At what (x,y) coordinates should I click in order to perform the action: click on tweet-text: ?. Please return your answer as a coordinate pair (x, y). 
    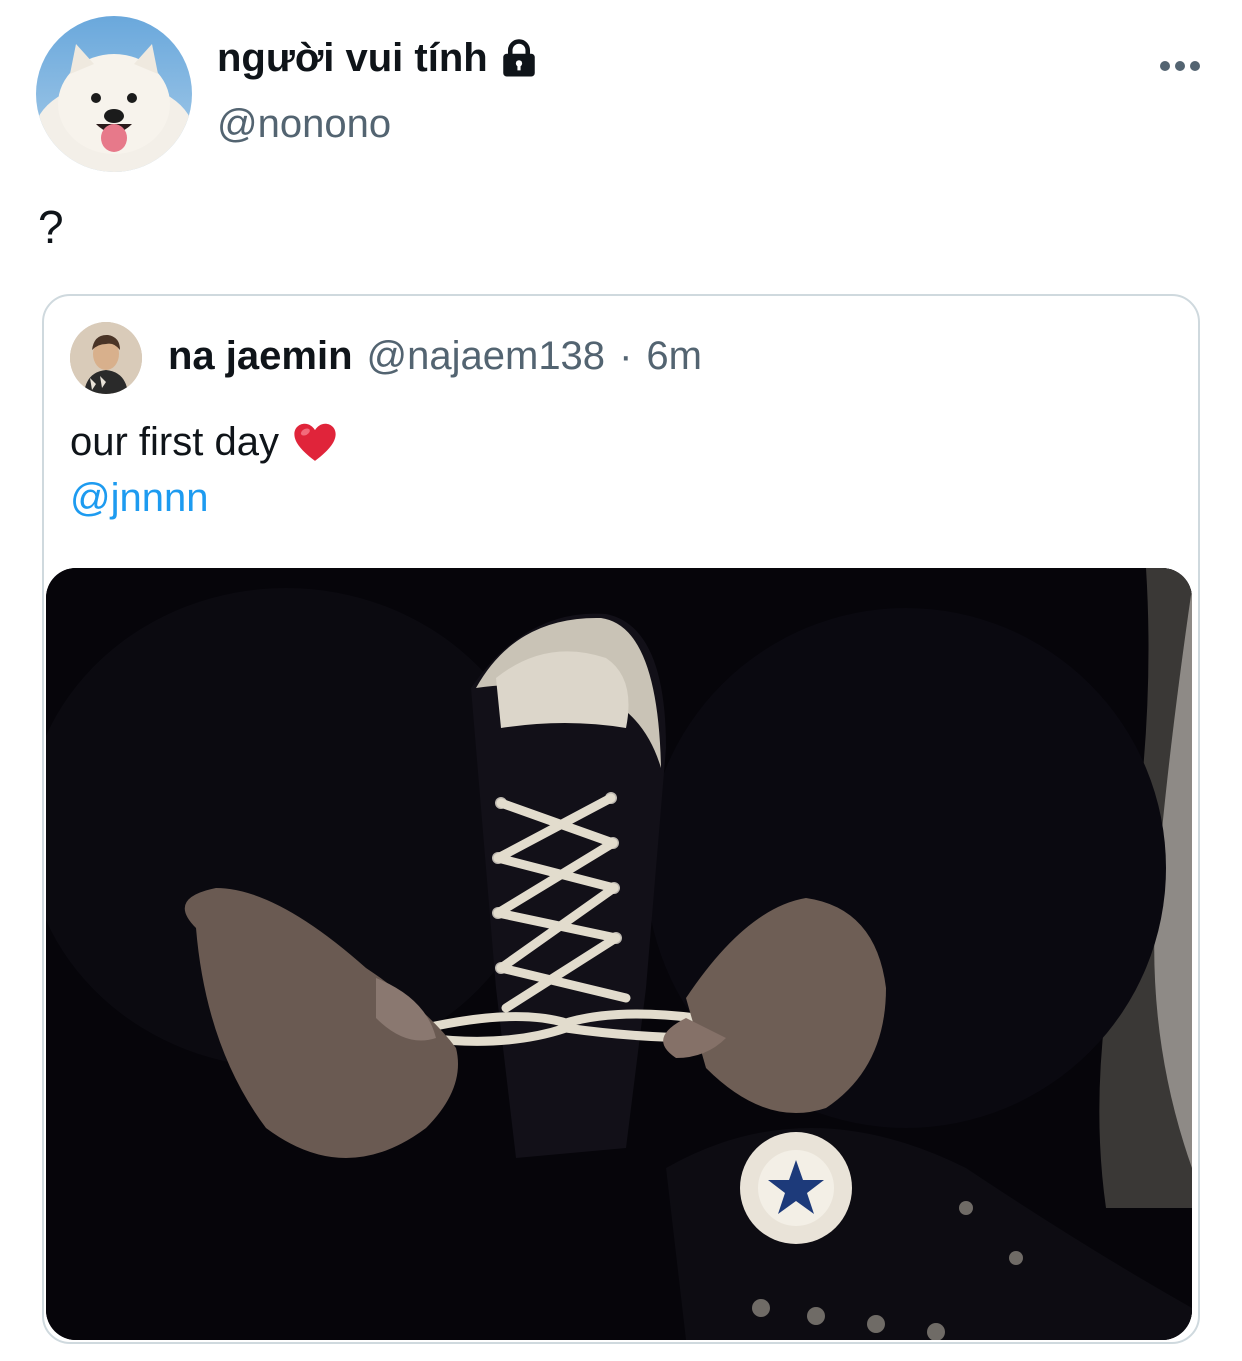
    Looking at the image, I should click on (51, 227).